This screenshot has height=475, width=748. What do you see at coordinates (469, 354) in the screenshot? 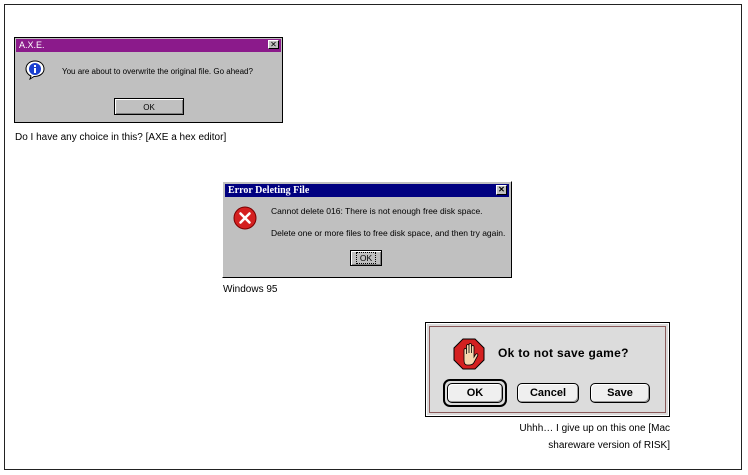
I see `stop-hand-icon` at bounding box center [469, 354].